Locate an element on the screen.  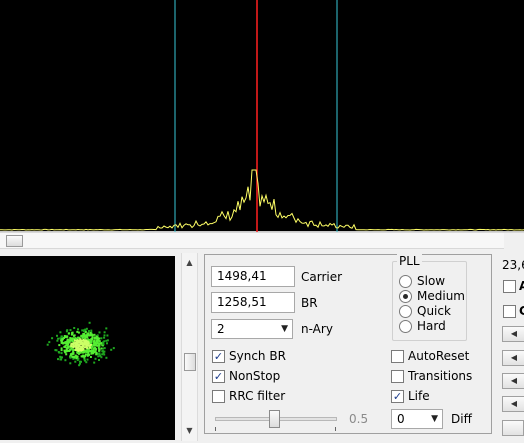
constellation-display is located at coordinates (87, 348).